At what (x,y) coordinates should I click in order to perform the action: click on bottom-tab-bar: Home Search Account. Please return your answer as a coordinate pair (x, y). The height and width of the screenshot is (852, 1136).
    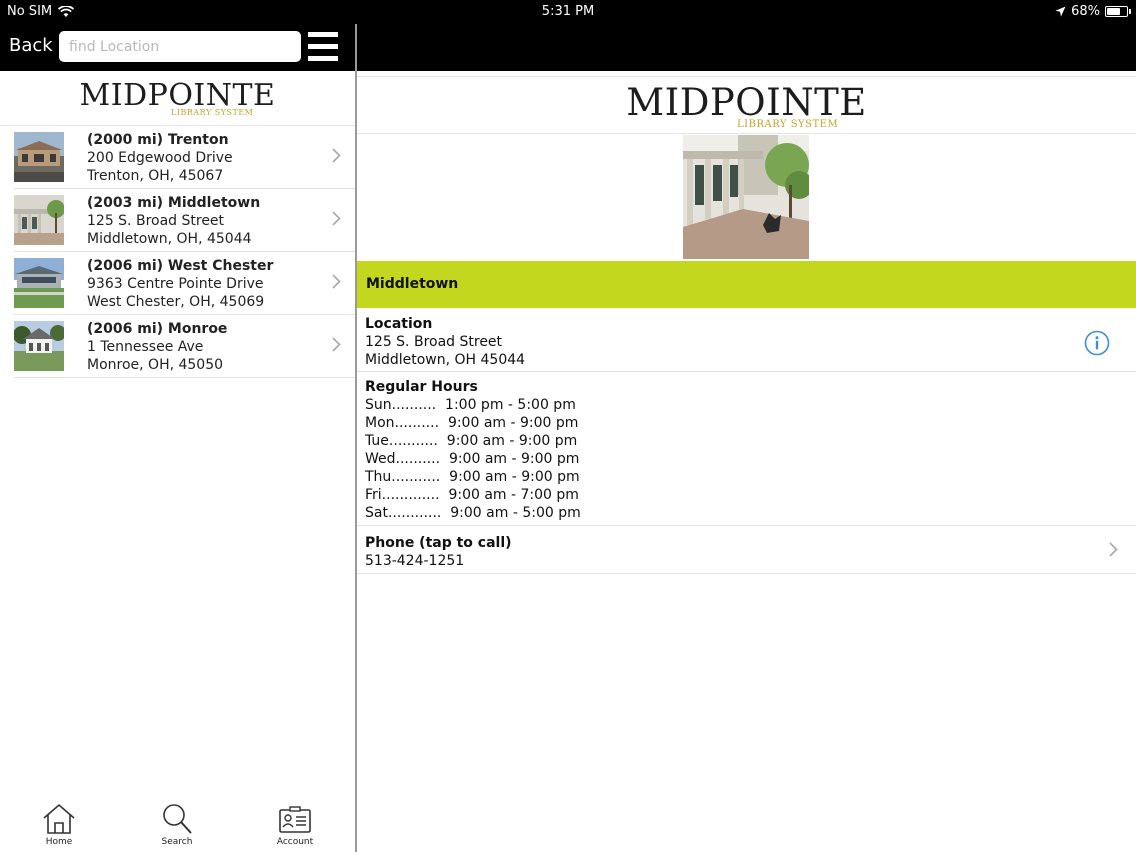
    Looking at the image, I should click on (177, 827).